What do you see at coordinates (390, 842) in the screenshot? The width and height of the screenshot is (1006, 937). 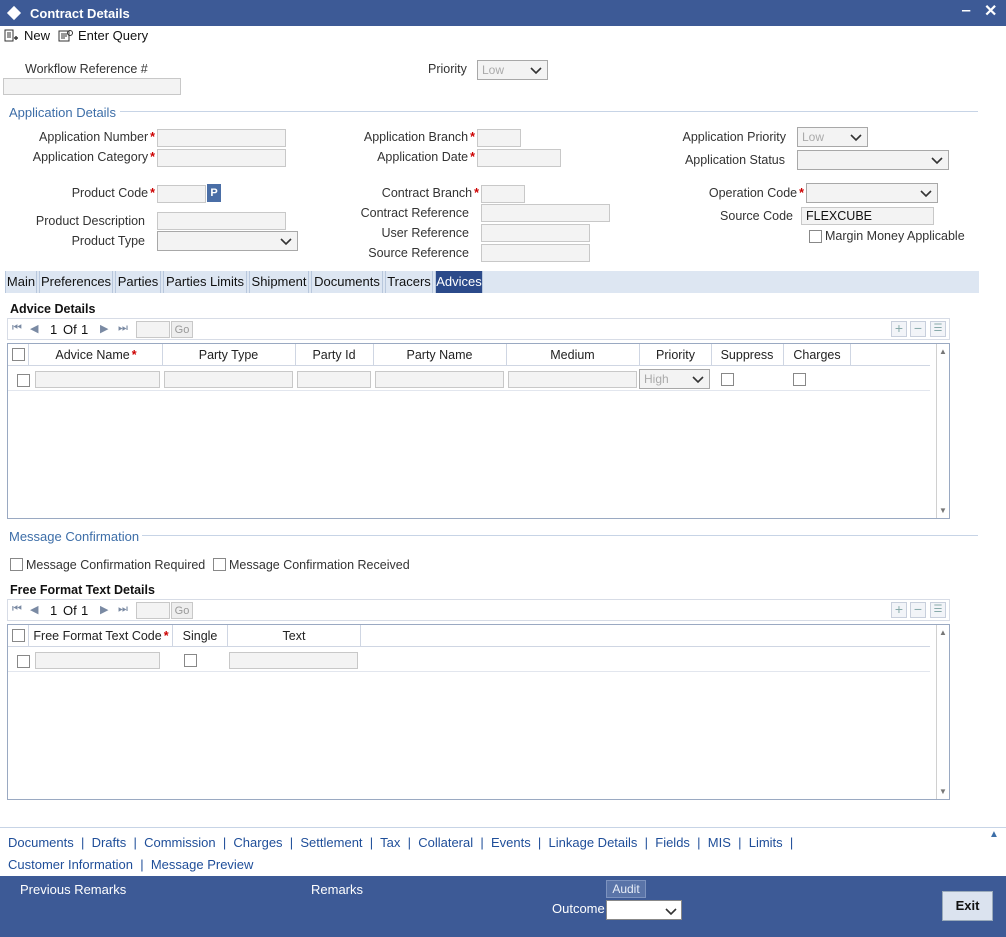 I see `link-tax: Tax` at bounding box center [390, 842].